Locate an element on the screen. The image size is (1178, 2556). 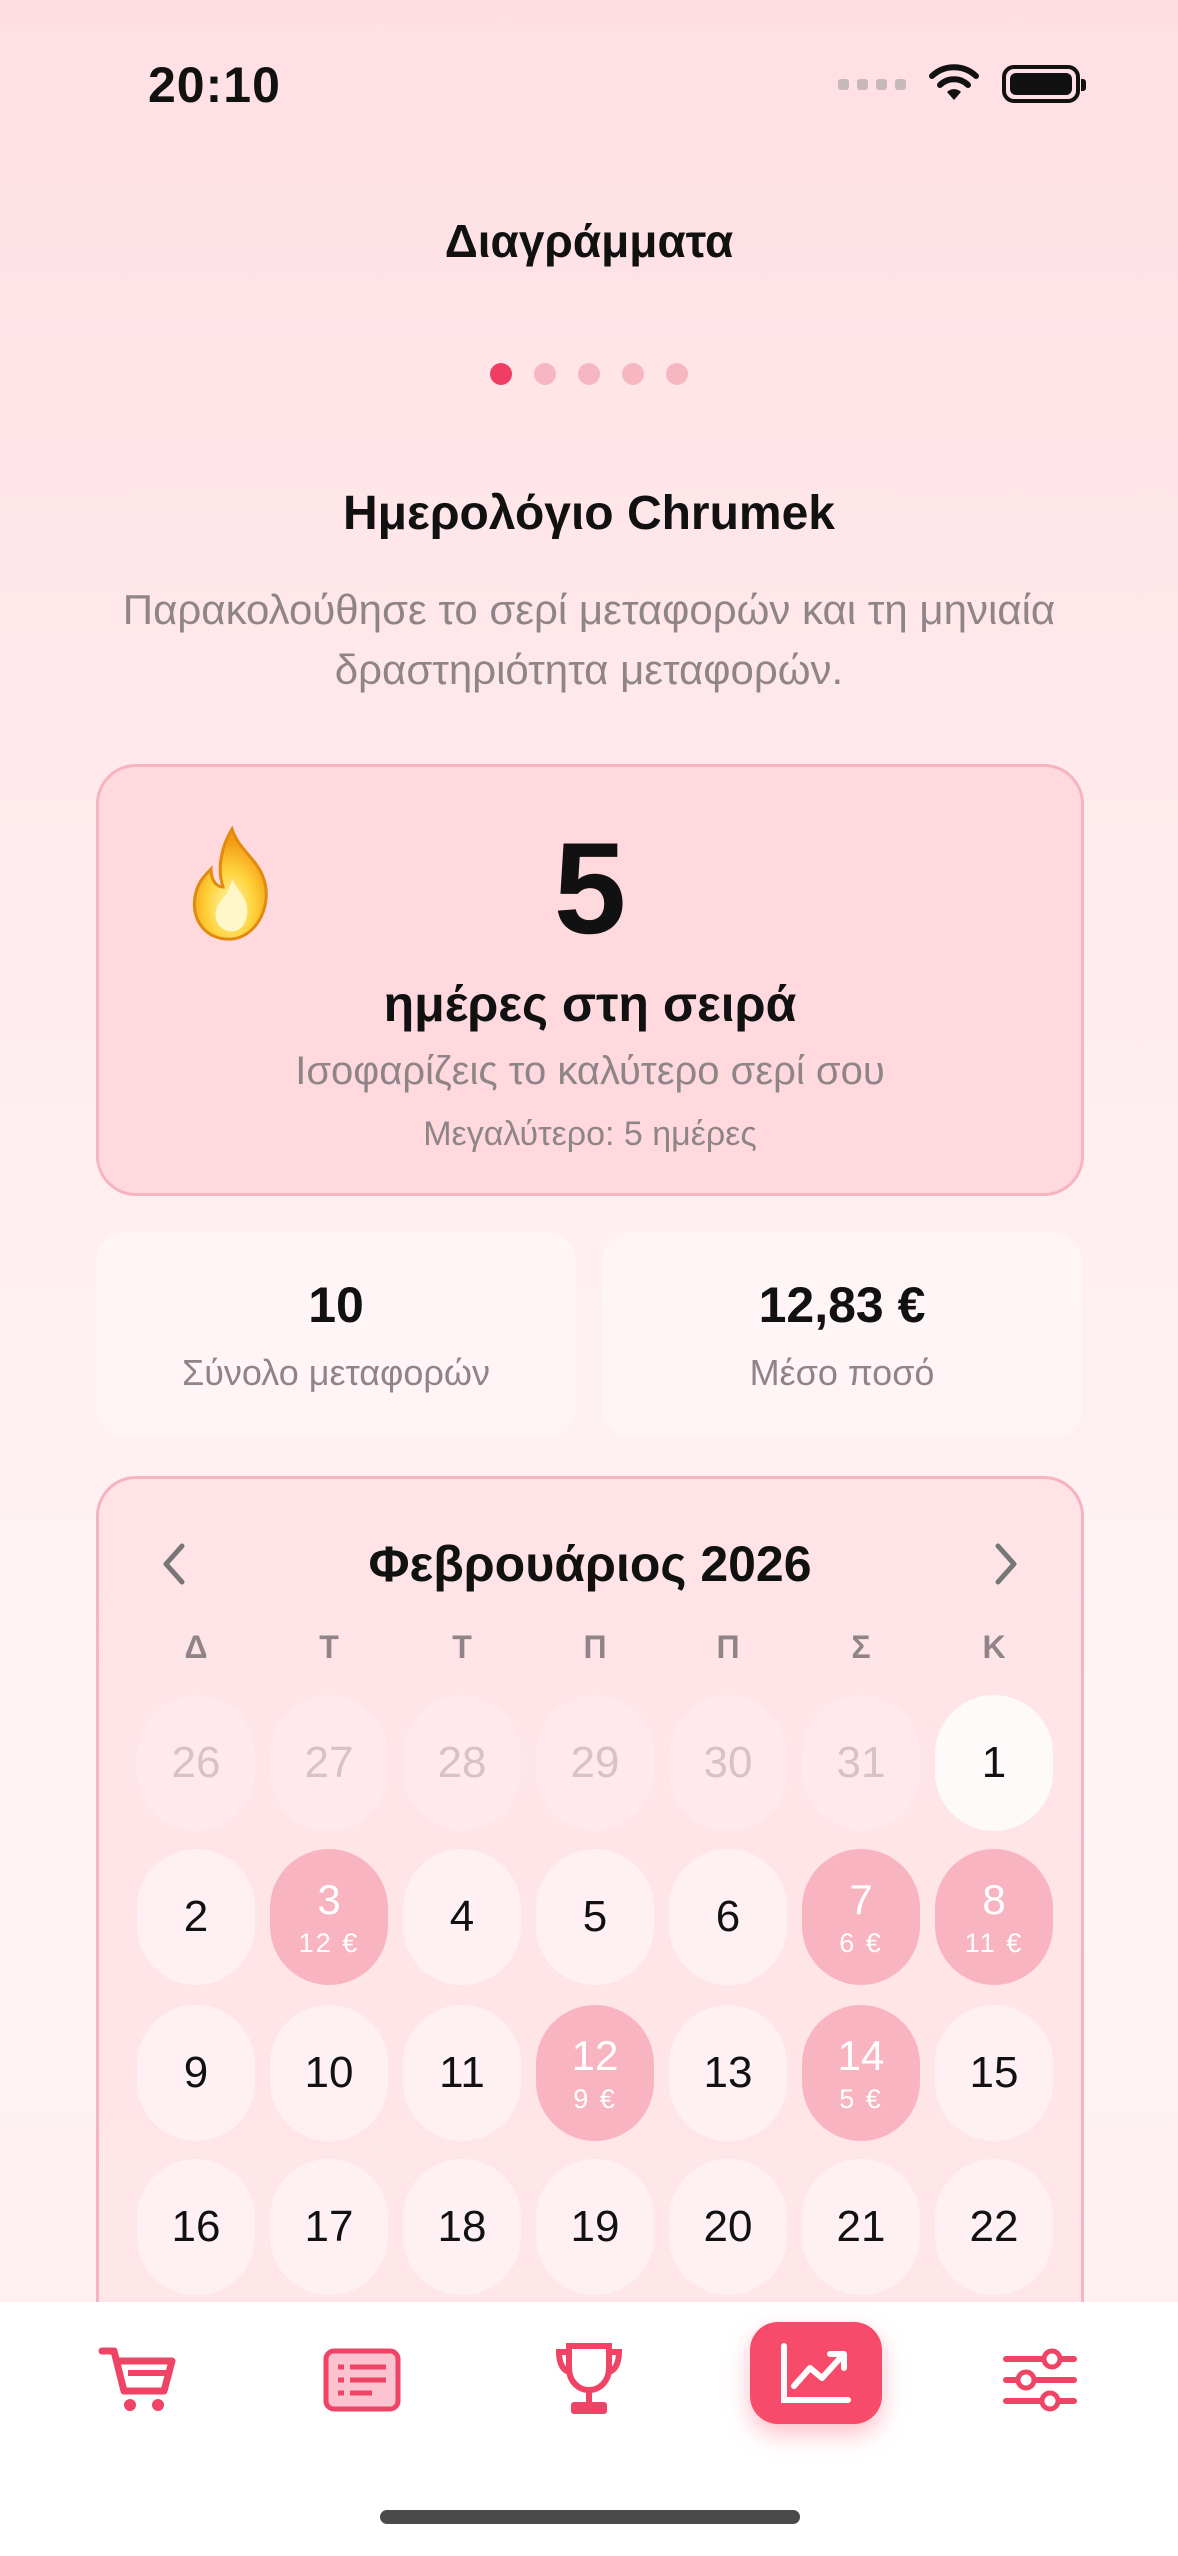
calendar-day-29: 29 is located at coordinates (595, 1763).